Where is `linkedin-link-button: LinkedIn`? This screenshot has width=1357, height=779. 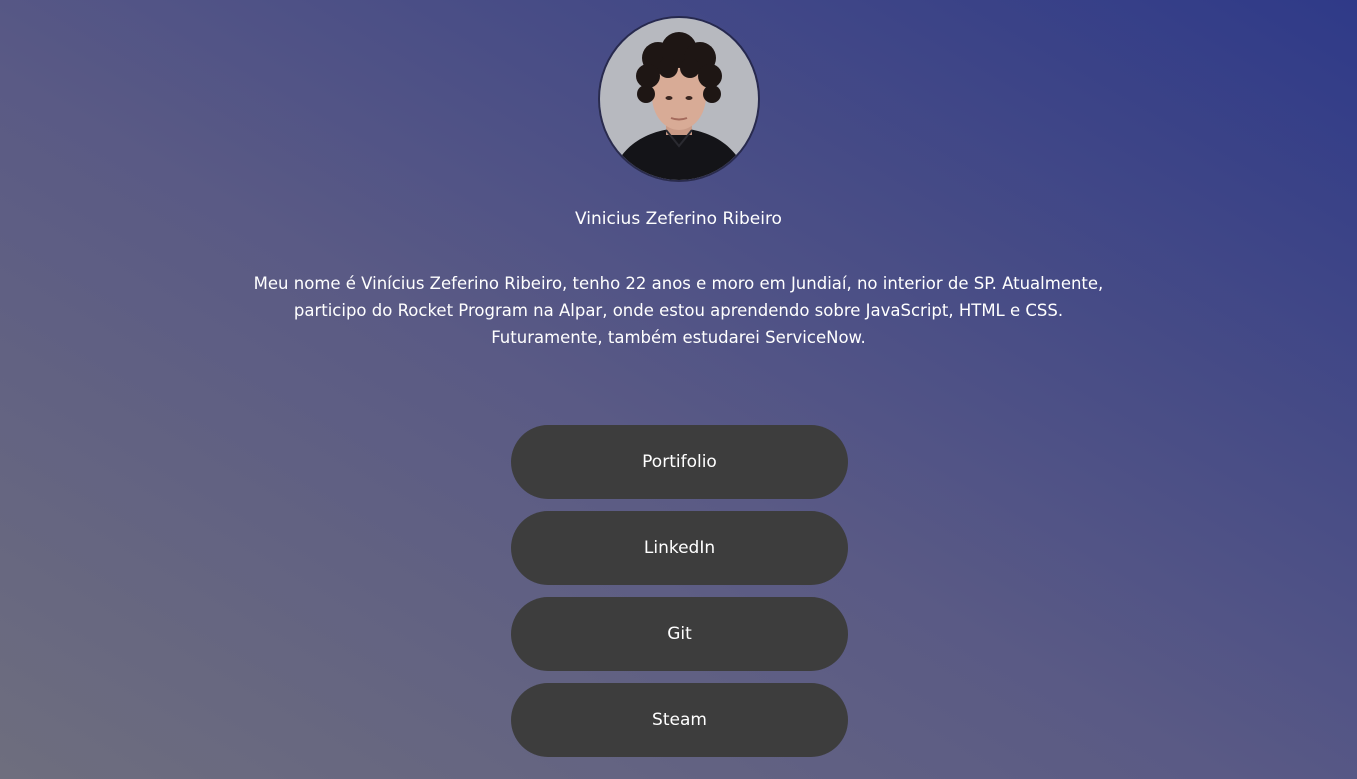 linkedin-link-button: LinkedIn is located at coordinates (679, 548).